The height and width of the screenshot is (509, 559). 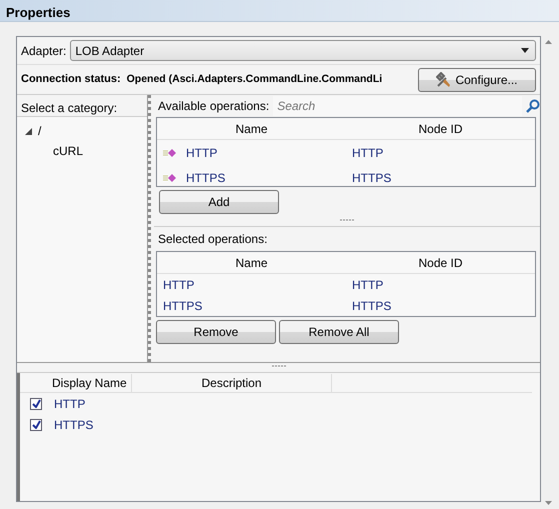 What do you see at coordinates (212, 239) in the screenshot?
I see `selected-operations-label: Selected operations:` at bounding box center [212, 239].